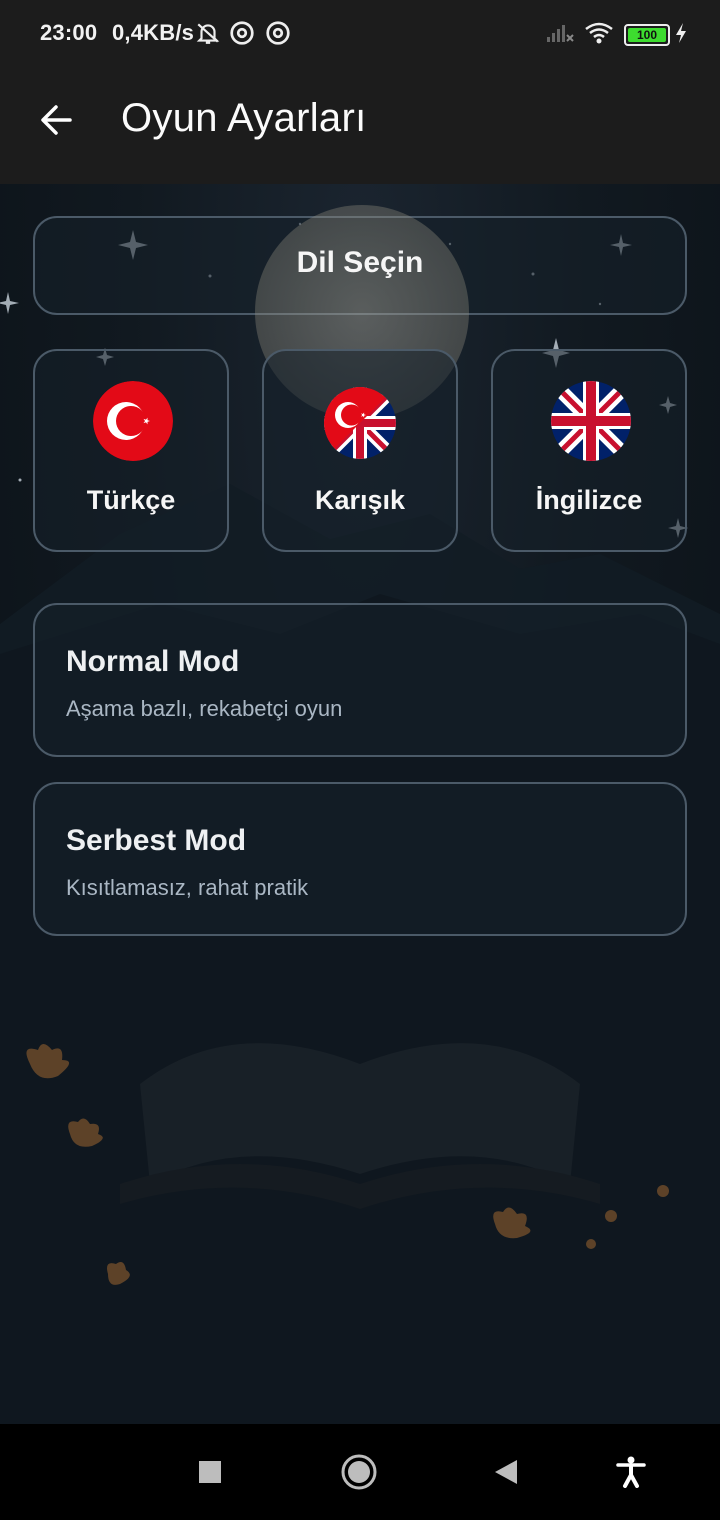 This screenshot has width=720, height=1520. What do you see at coordinates (133, 421) in the screenshot?
I see `turkey-flag-icon` at bounding box center [133, 421].